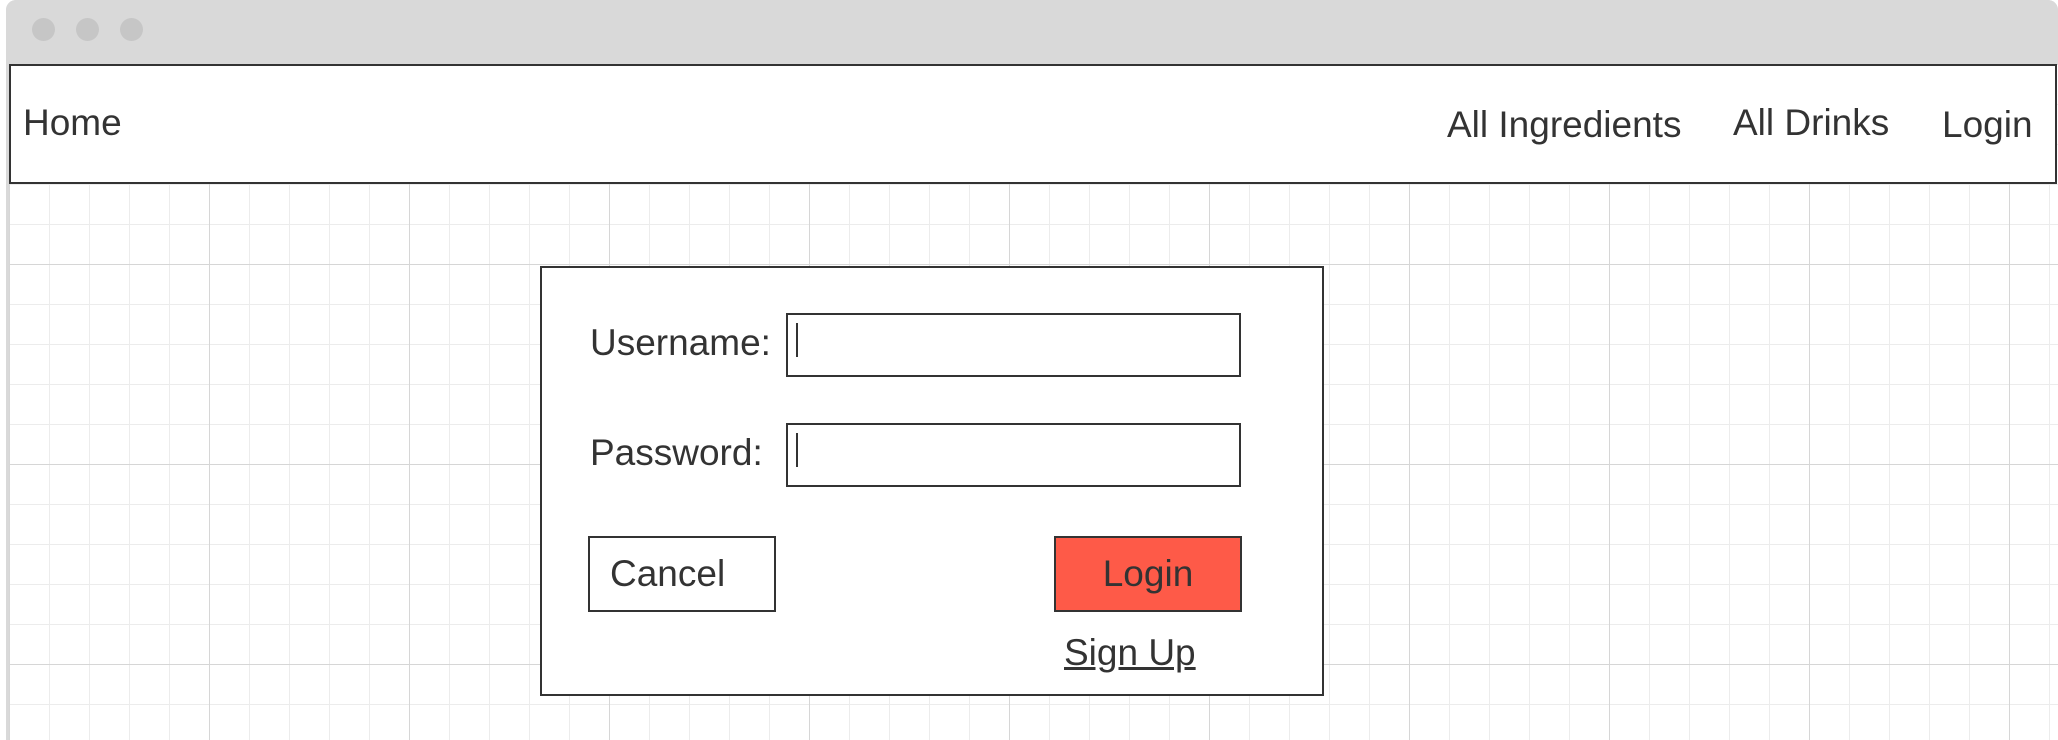 The image size is (2058, 740). I want to click on window-titlebar, so click(1032, 32).